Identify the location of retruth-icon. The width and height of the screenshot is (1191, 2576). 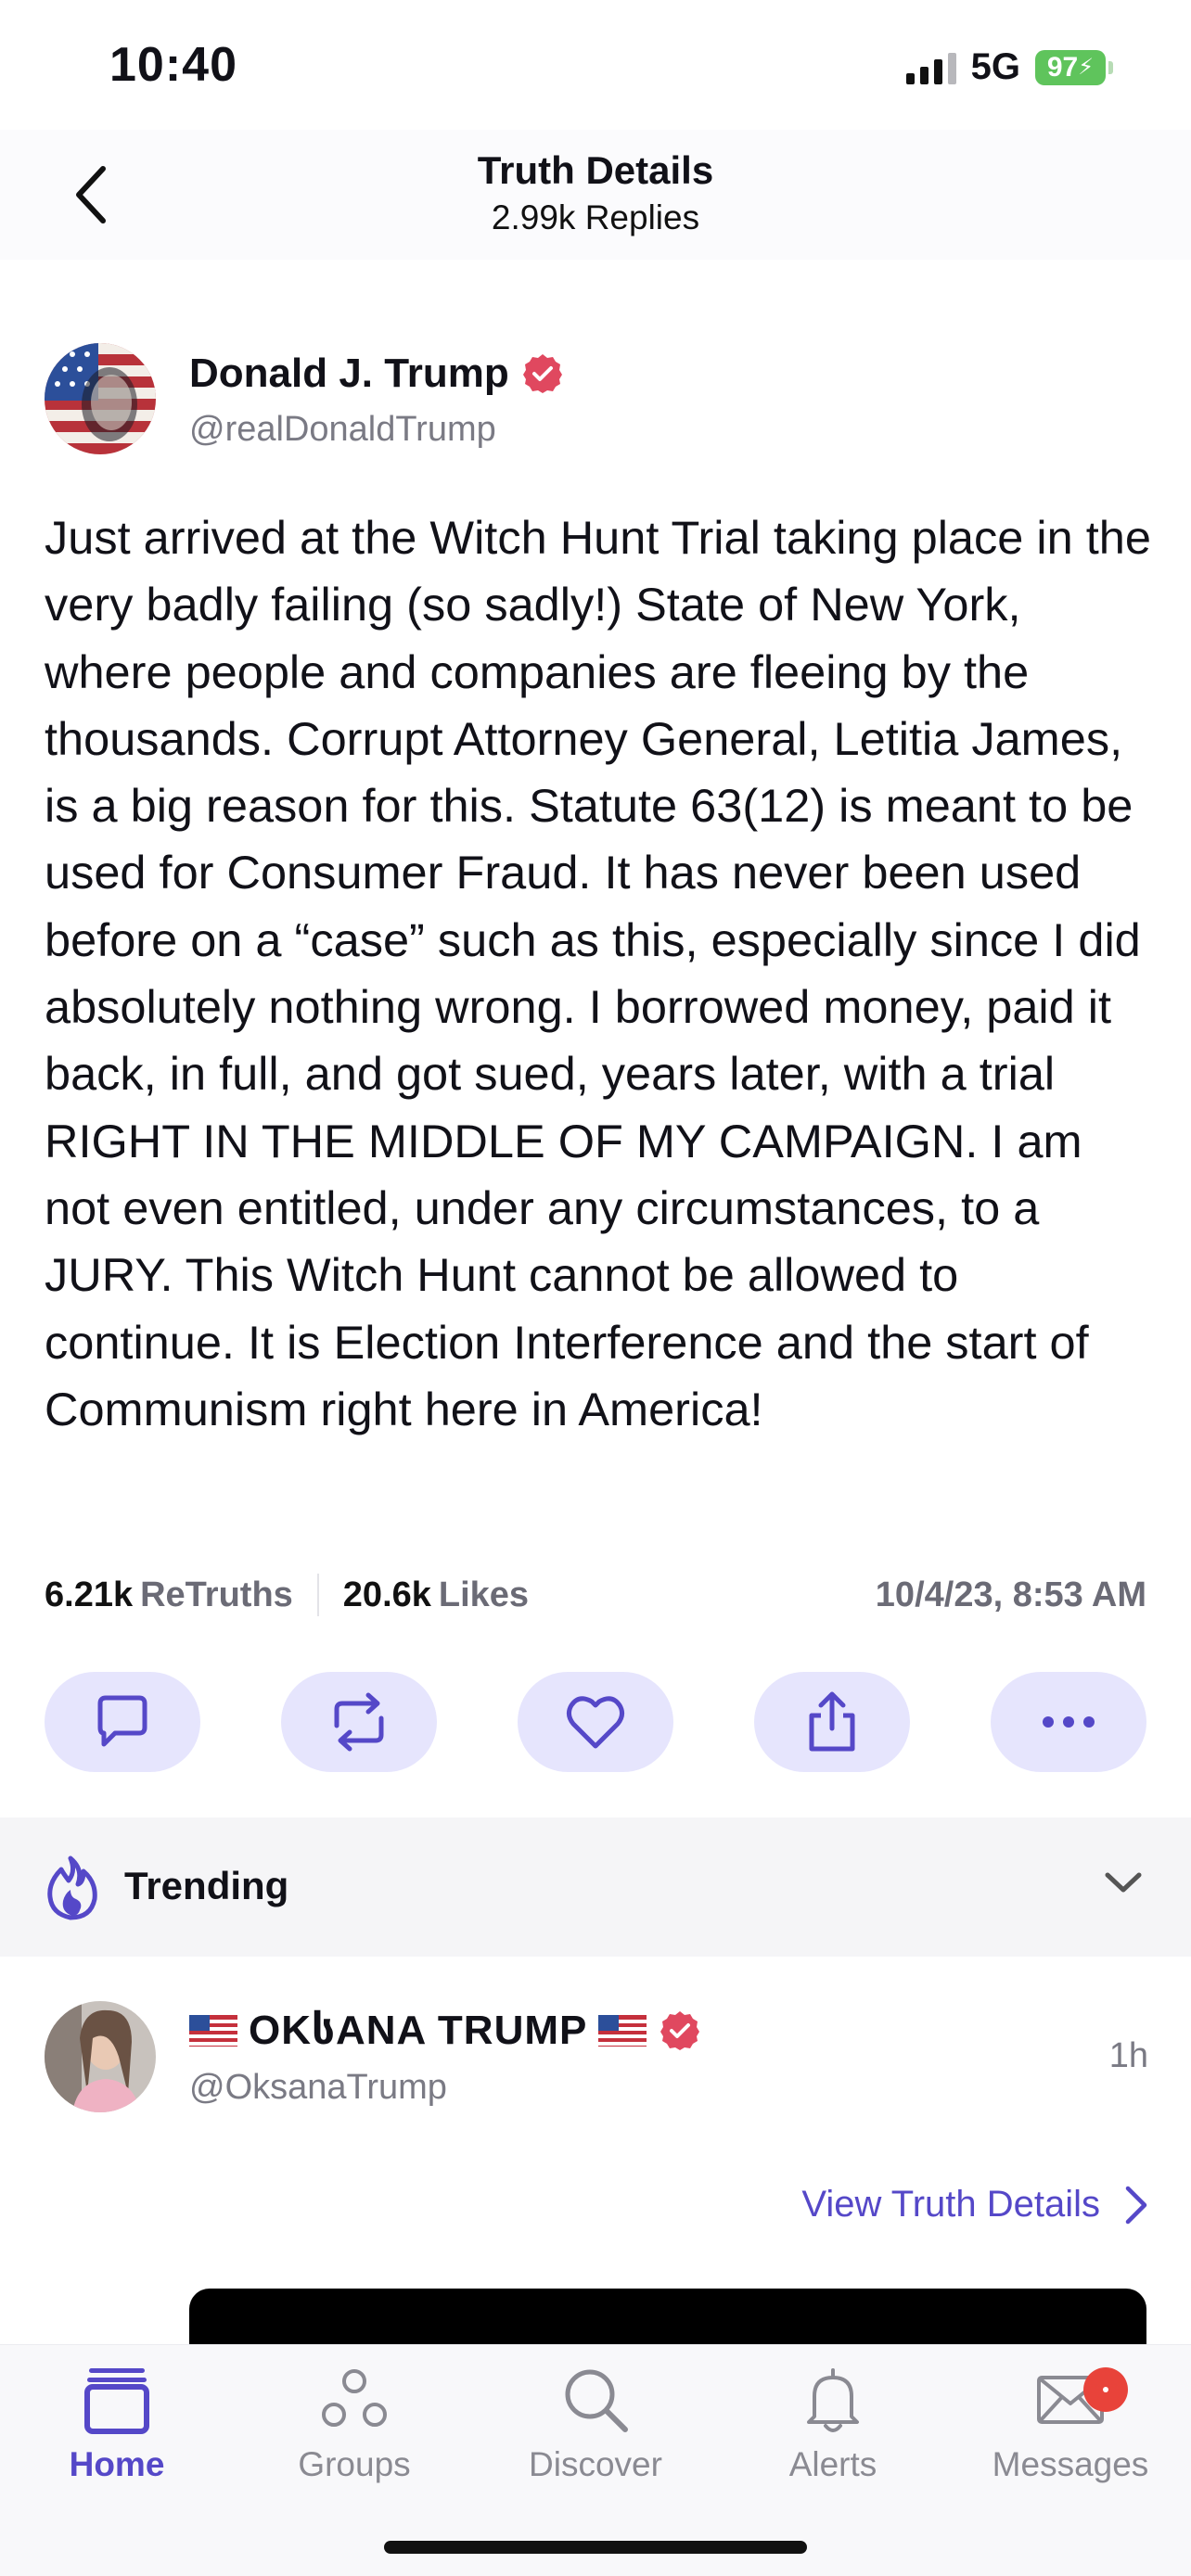
(359, 1722).